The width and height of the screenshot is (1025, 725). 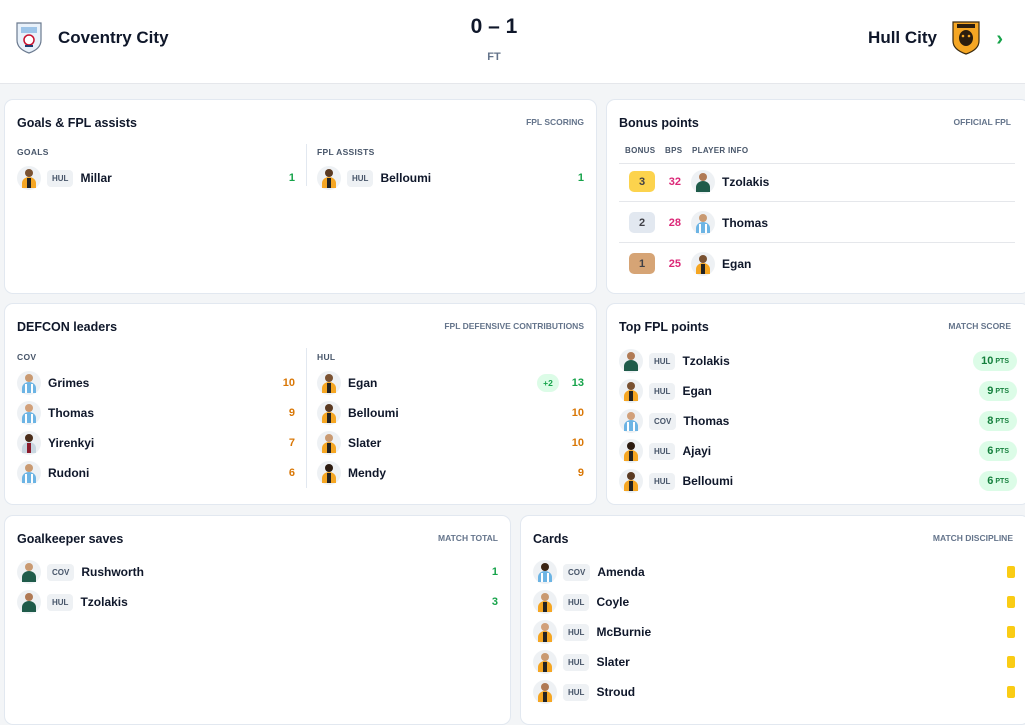 I want to click on away-team: Hull City, so click(x=924, y=38).